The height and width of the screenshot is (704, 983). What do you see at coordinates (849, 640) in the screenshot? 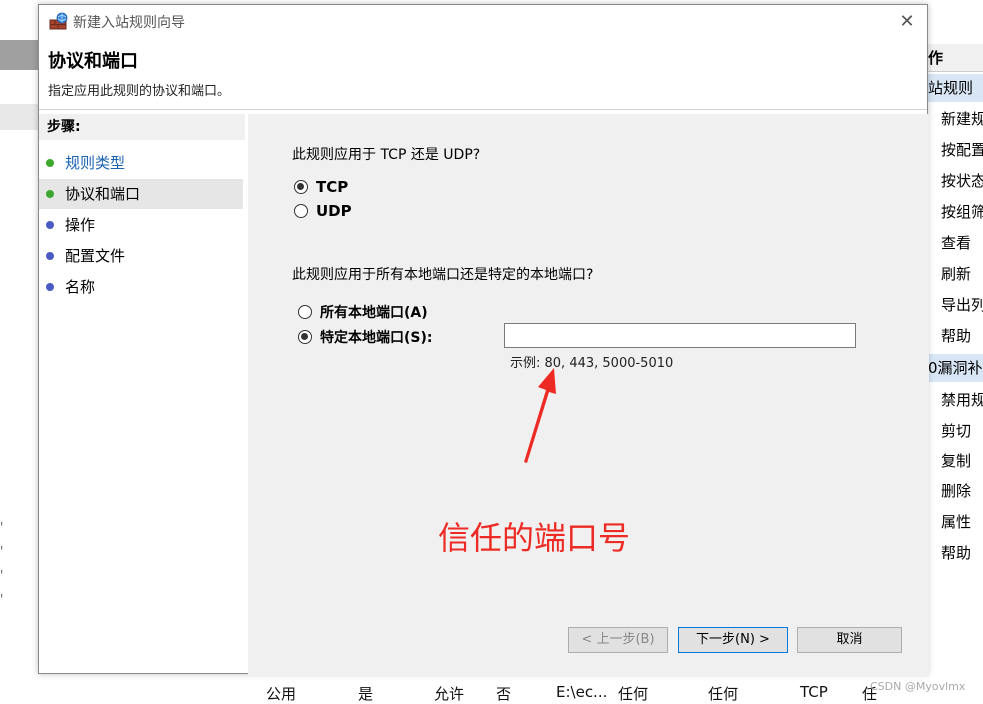
I see `cancel-button: 取消` at bounding box center [849, 640].